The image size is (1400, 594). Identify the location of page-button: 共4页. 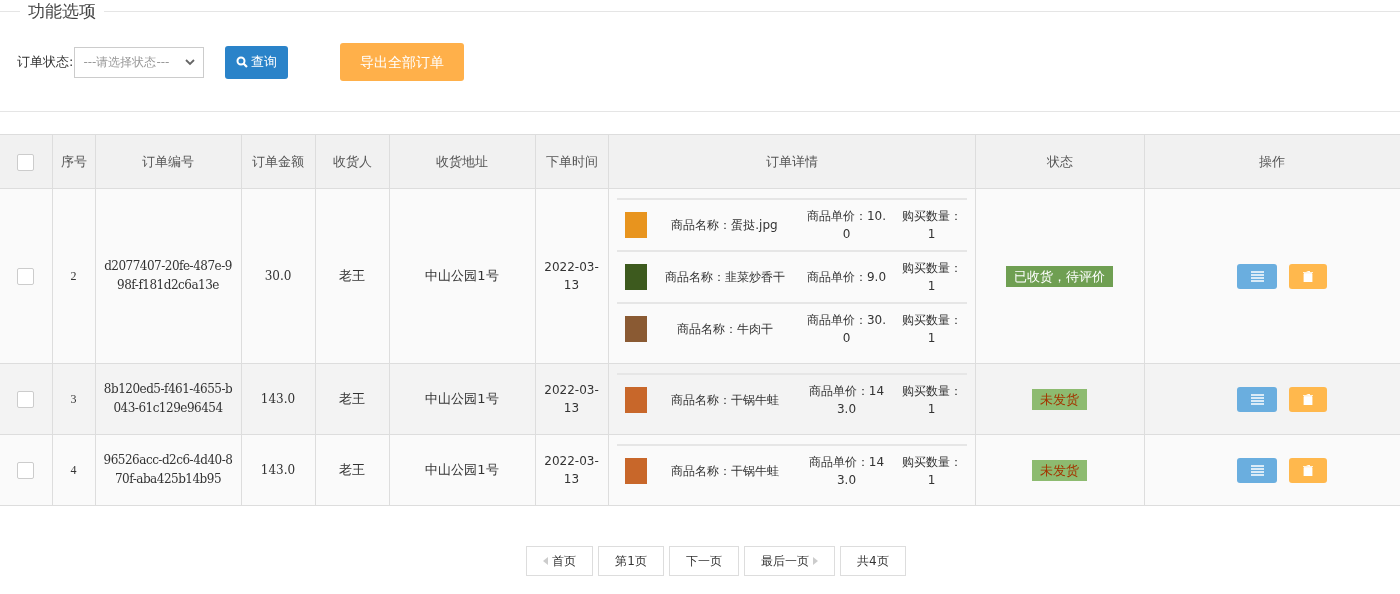
(873, 561).